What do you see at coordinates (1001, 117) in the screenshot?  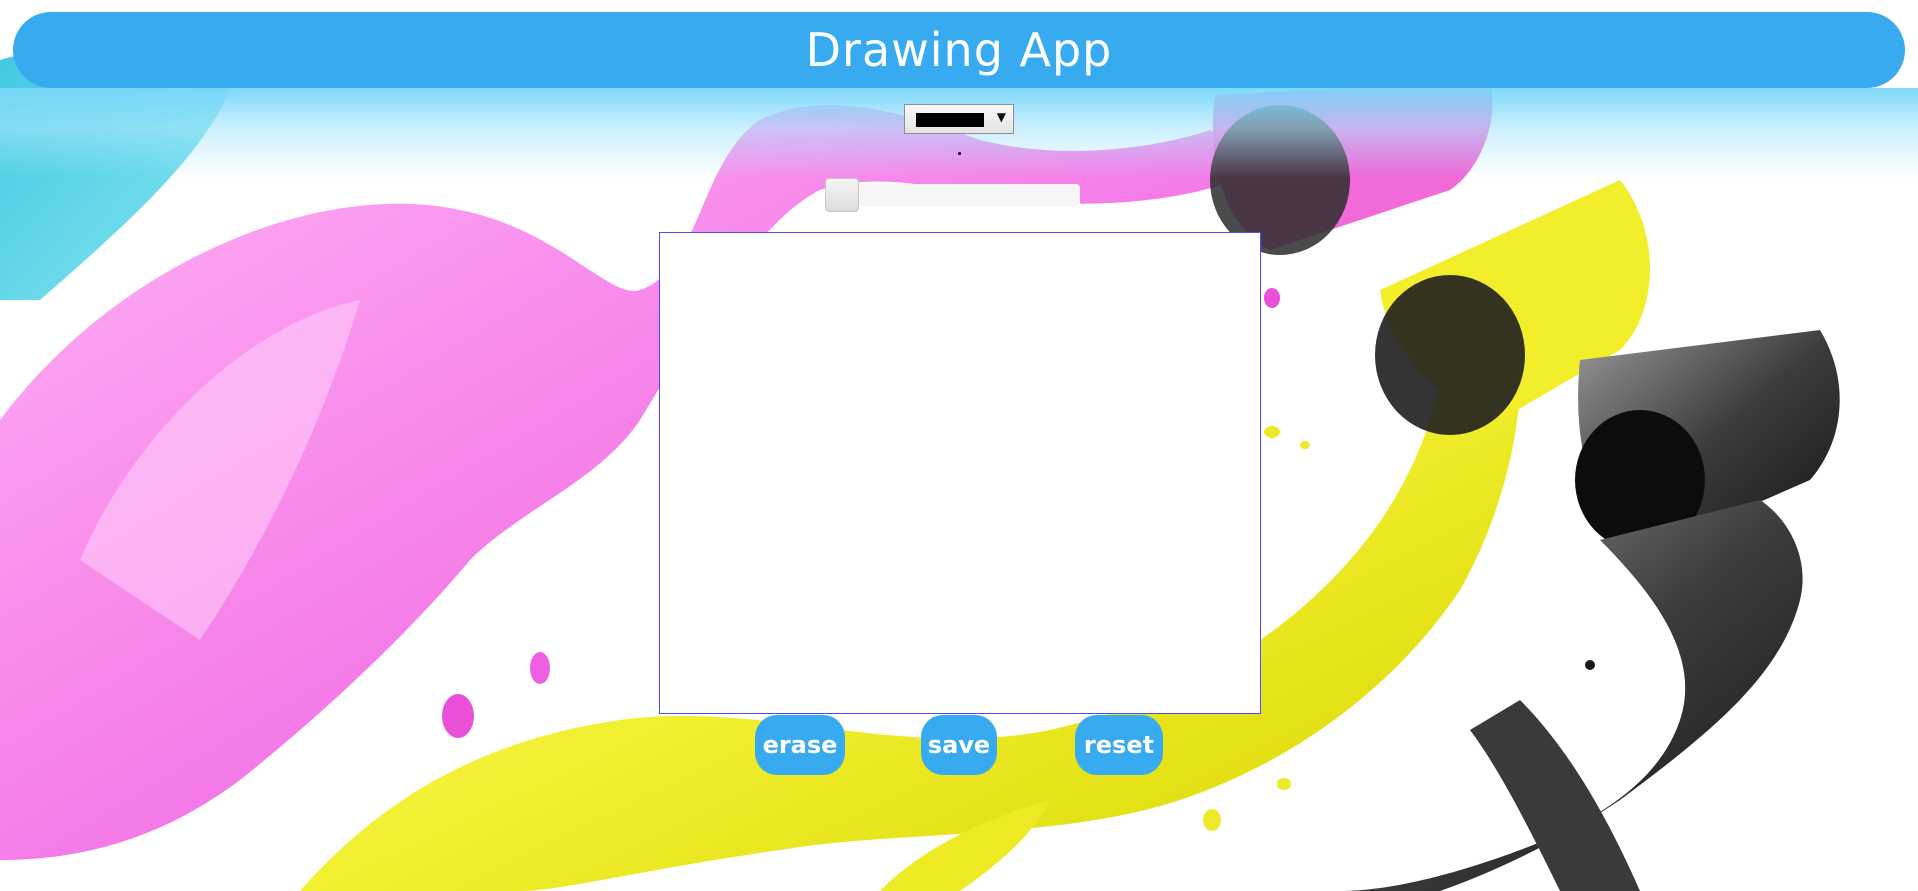 I see `chevron-down-icon: ▼` at bounding box center [1001, 117].